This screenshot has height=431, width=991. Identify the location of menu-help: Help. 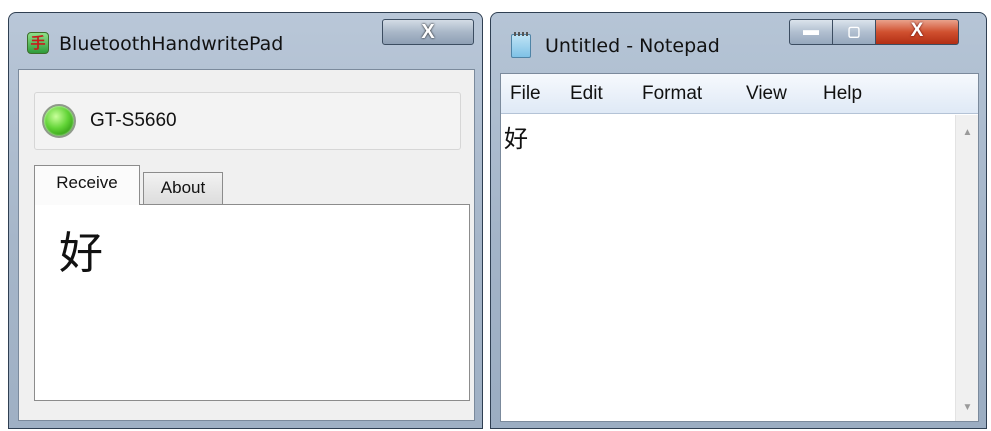
(842, 94).